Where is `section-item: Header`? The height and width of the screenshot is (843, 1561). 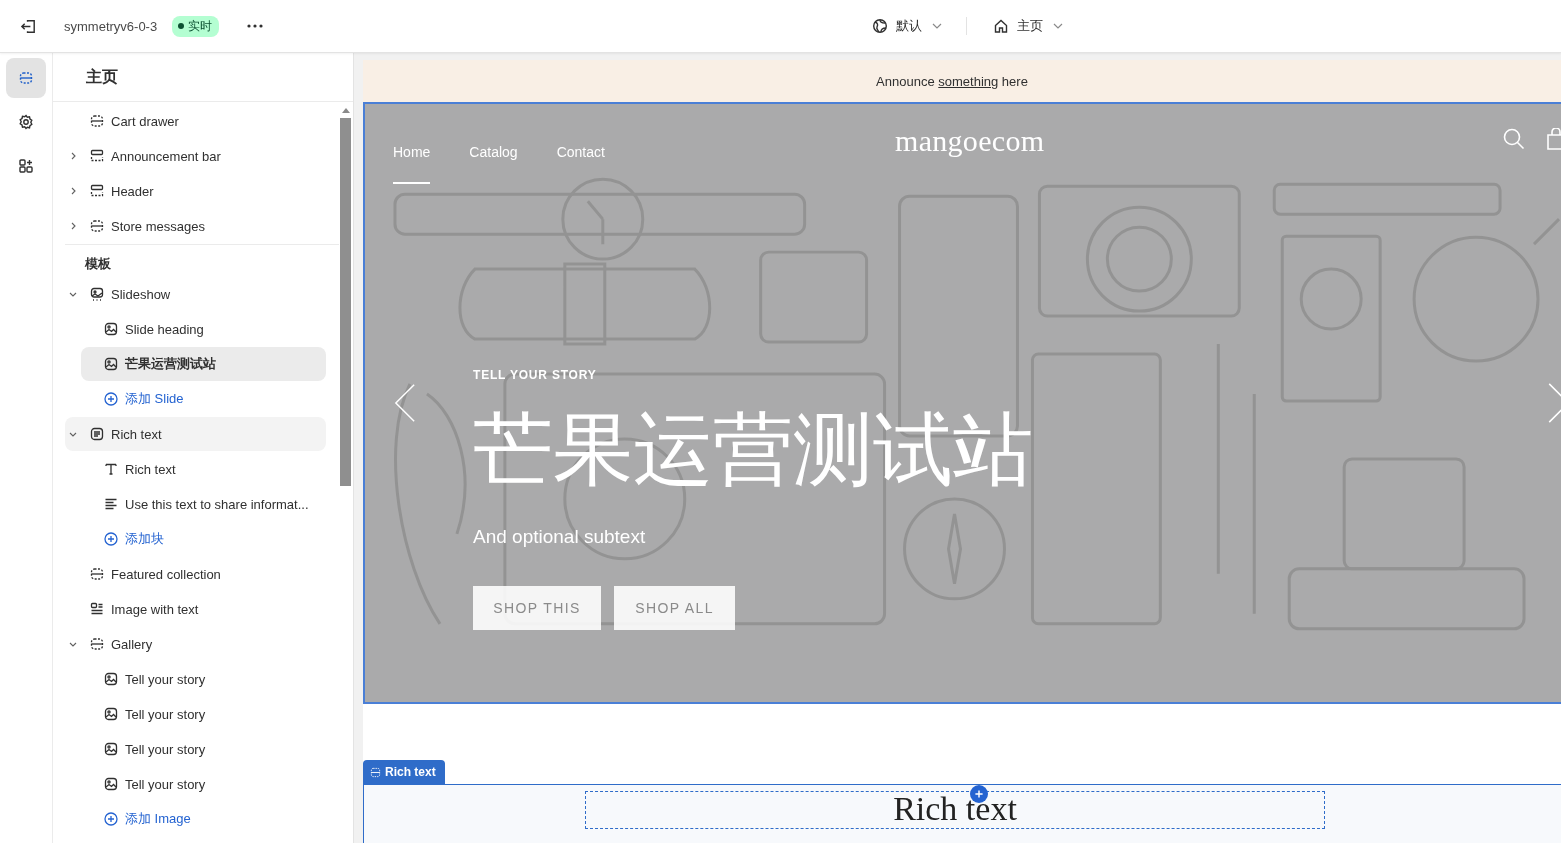
section-item: Header is located at coordinates (195, 191).